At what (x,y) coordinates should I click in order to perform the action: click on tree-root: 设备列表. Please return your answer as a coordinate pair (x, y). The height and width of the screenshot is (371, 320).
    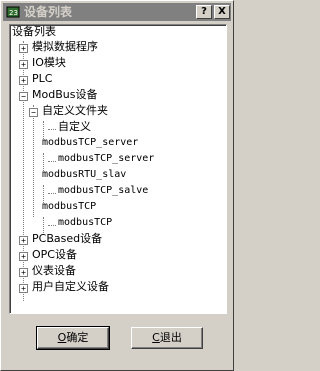
    Looking at the image, I should click on (34, 32).